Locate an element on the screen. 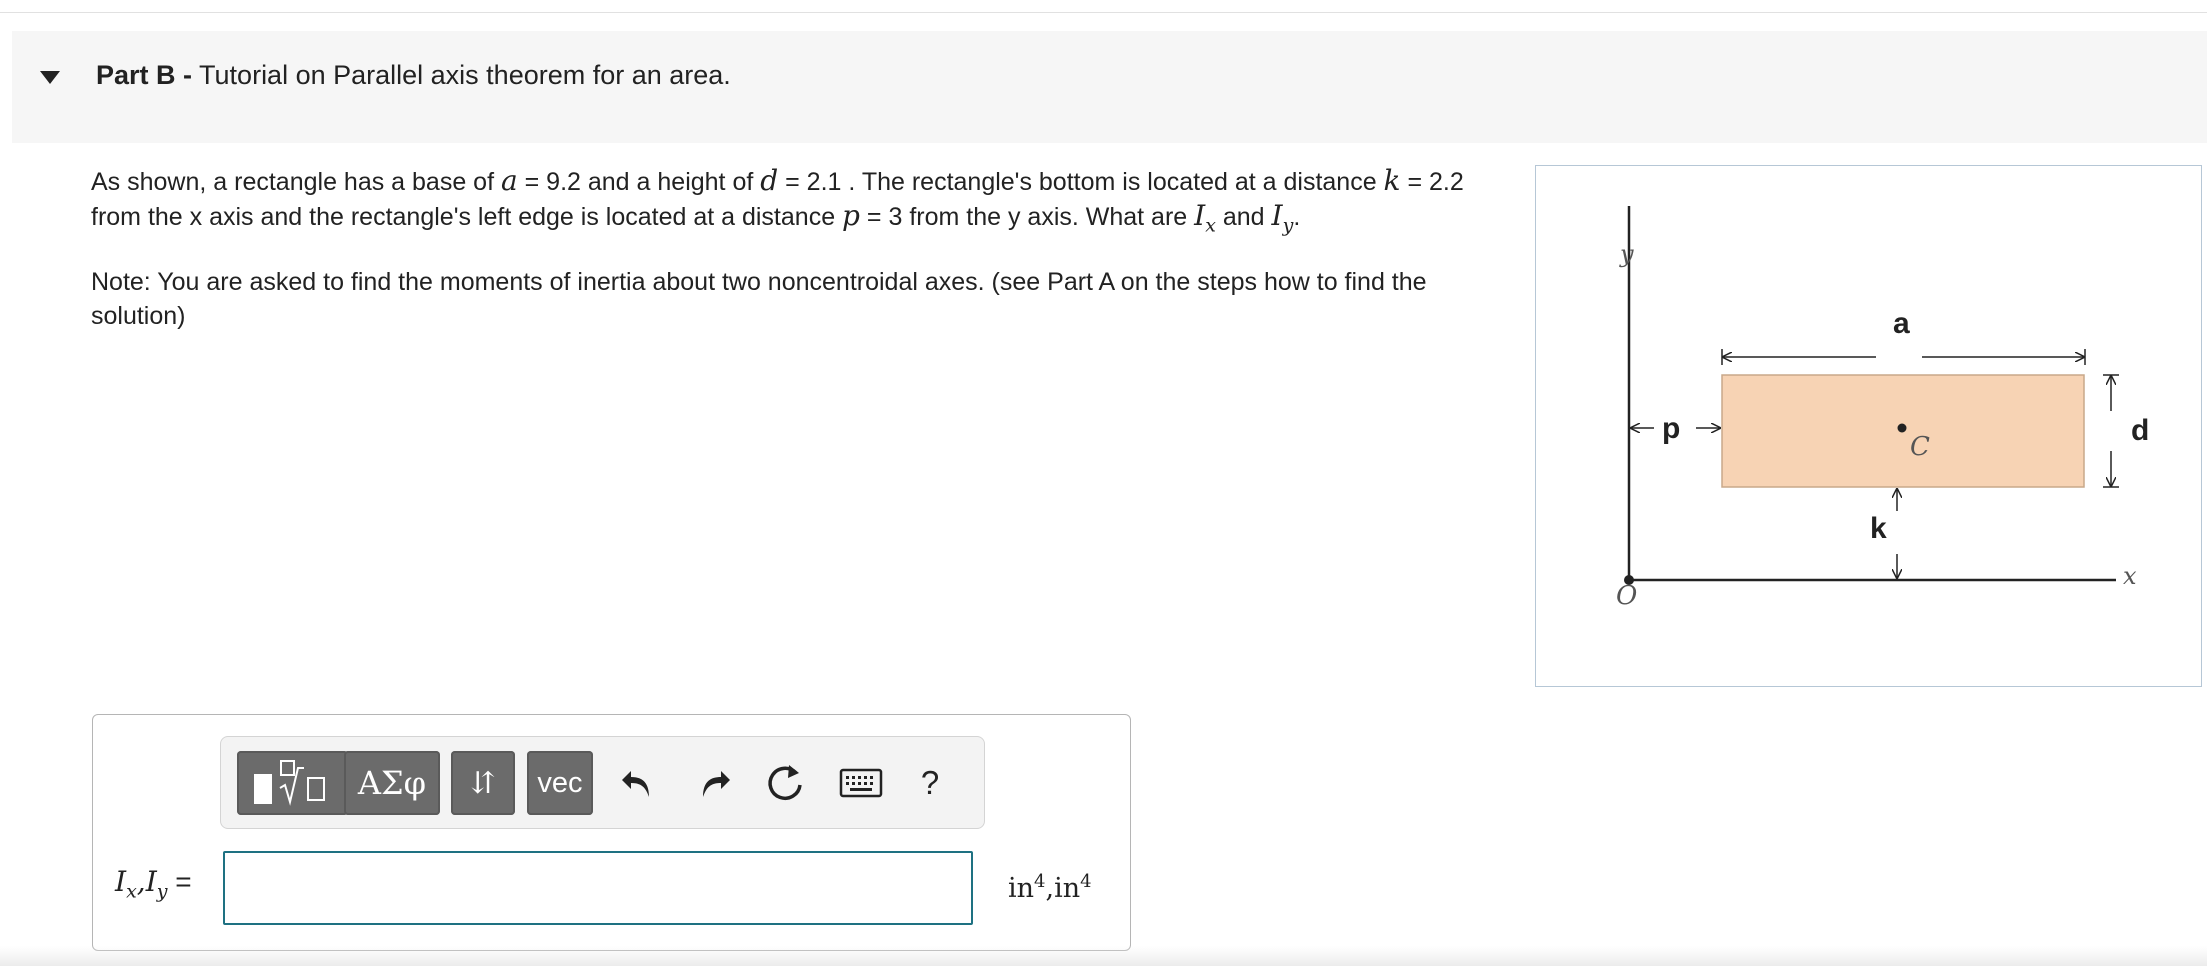  answer-sub-x: x is located at coordinates (131, 891).